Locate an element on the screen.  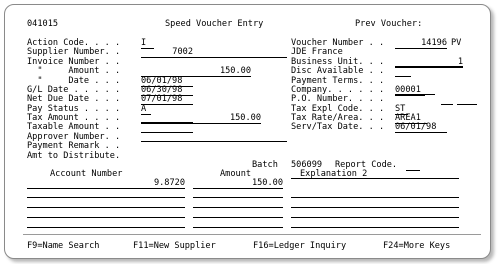
function-key-divider is located at coordinates (252, 234).